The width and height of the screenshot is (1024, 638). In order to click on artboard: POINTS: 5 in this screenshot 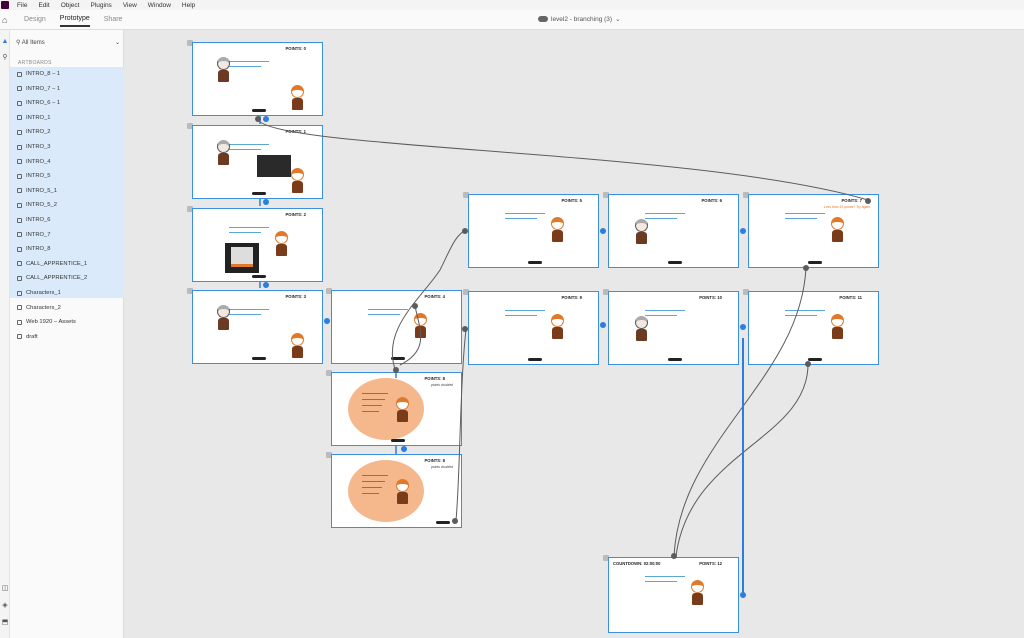, I will do `click(533, 231)`.